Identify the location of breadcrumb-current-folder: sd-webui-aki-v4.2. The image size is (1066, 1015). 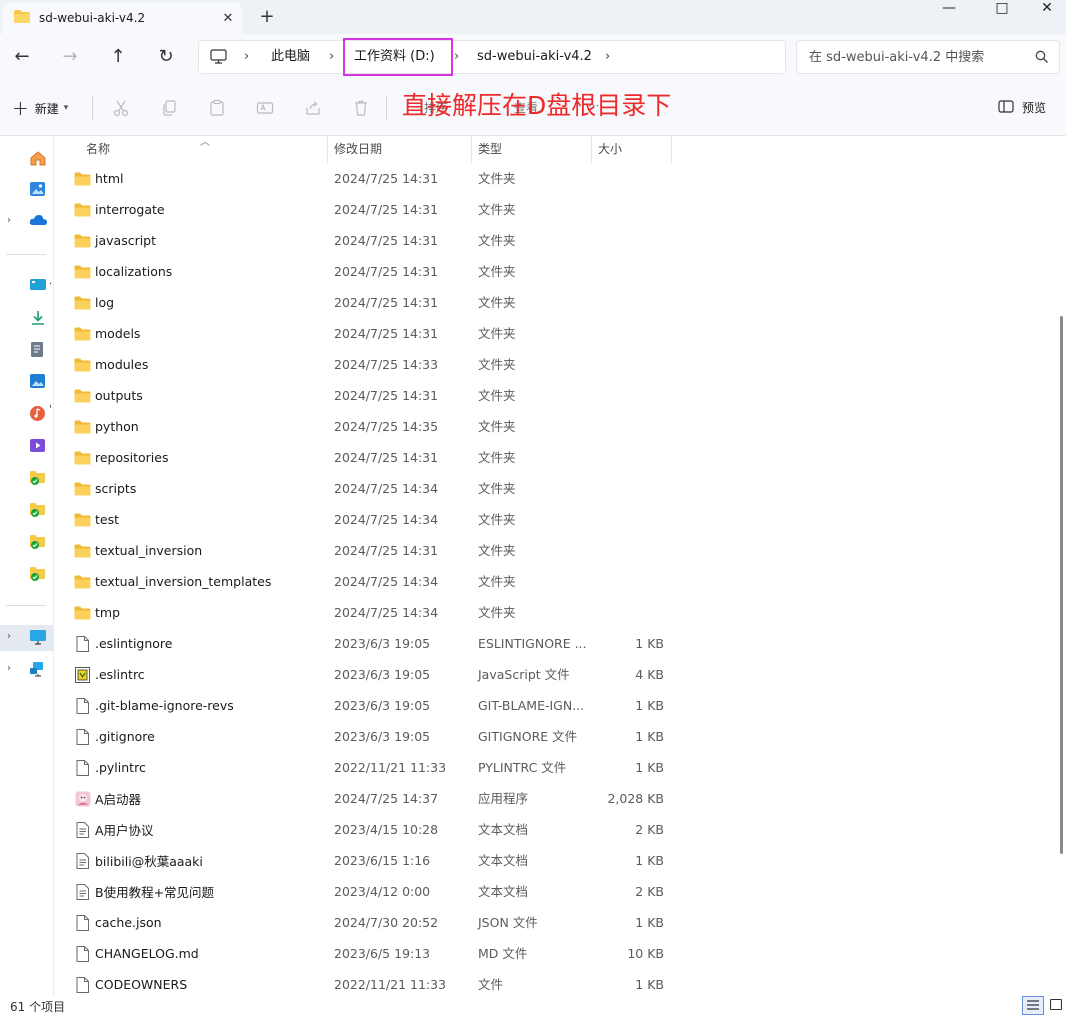
(534, 57).